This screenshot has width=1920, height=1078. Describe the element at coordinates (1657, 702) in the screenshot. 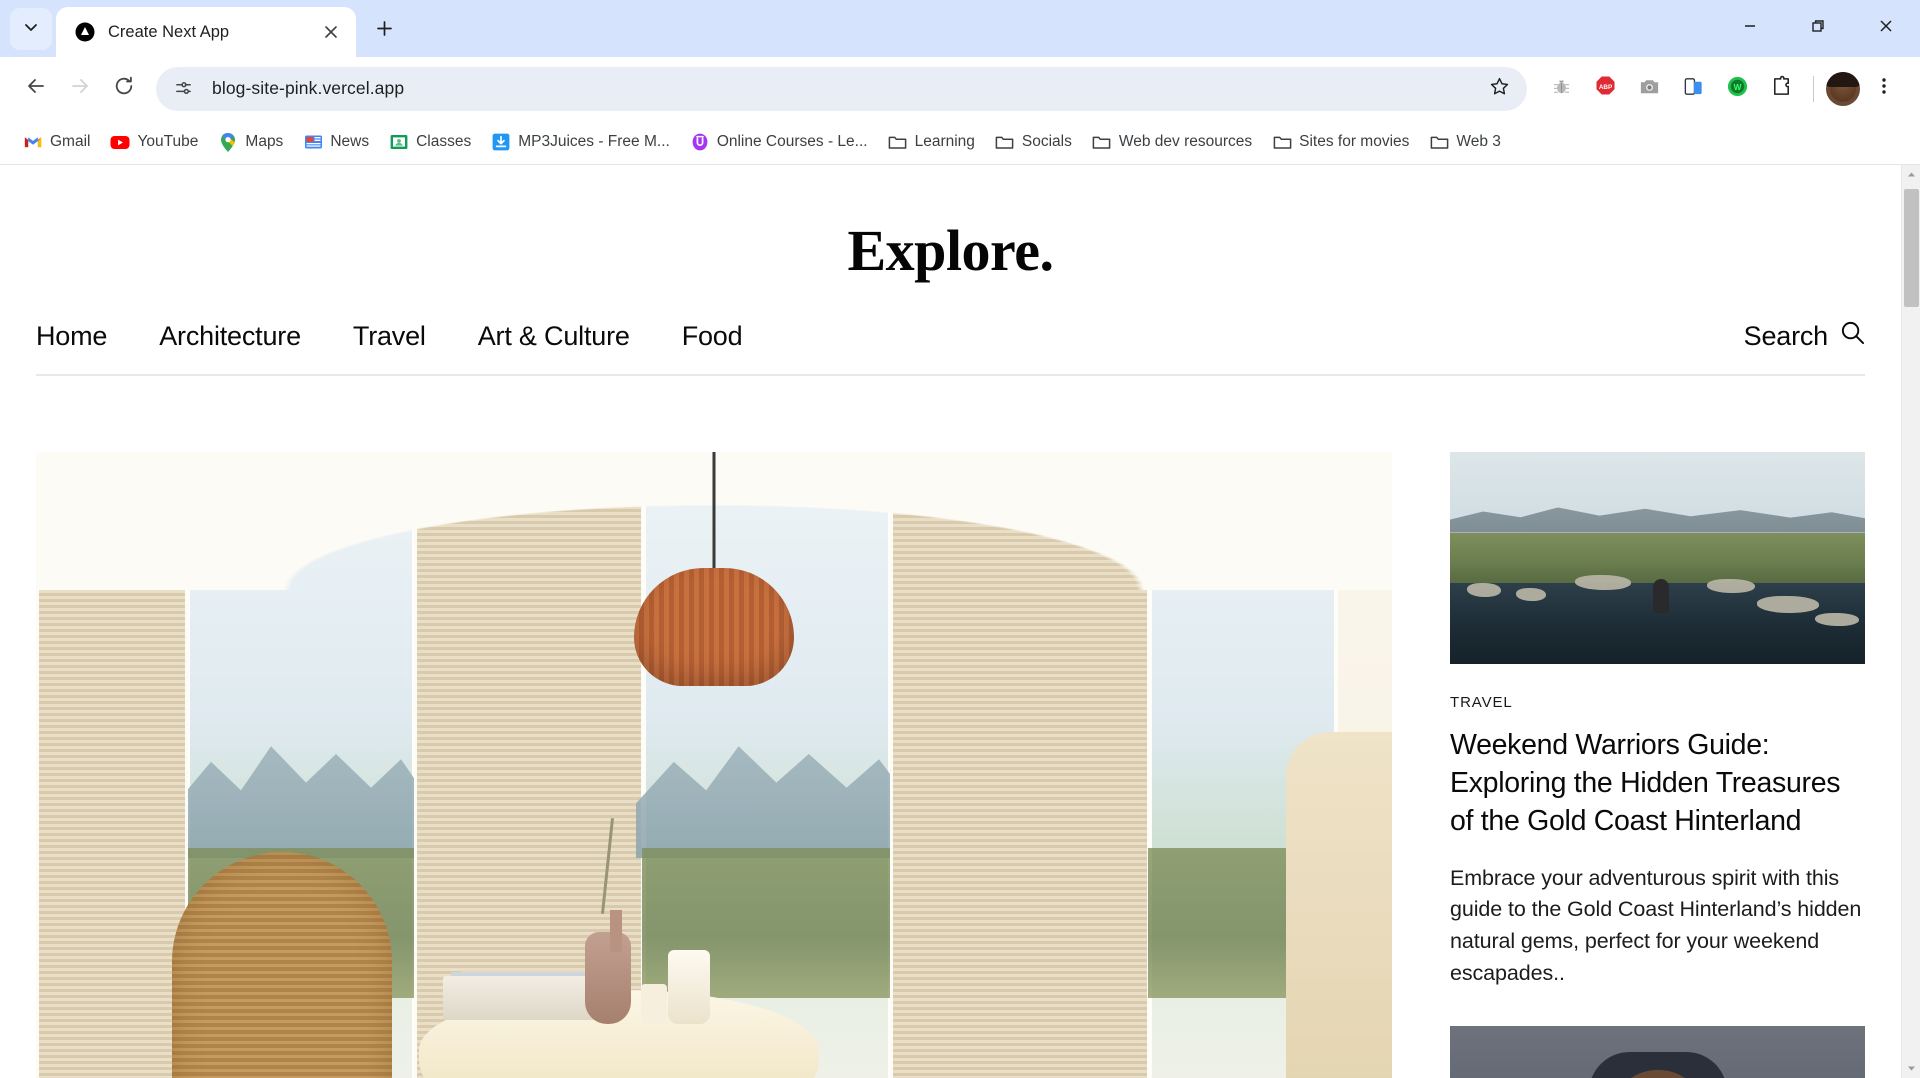

I see `article-category: TRAVEL` at that location.